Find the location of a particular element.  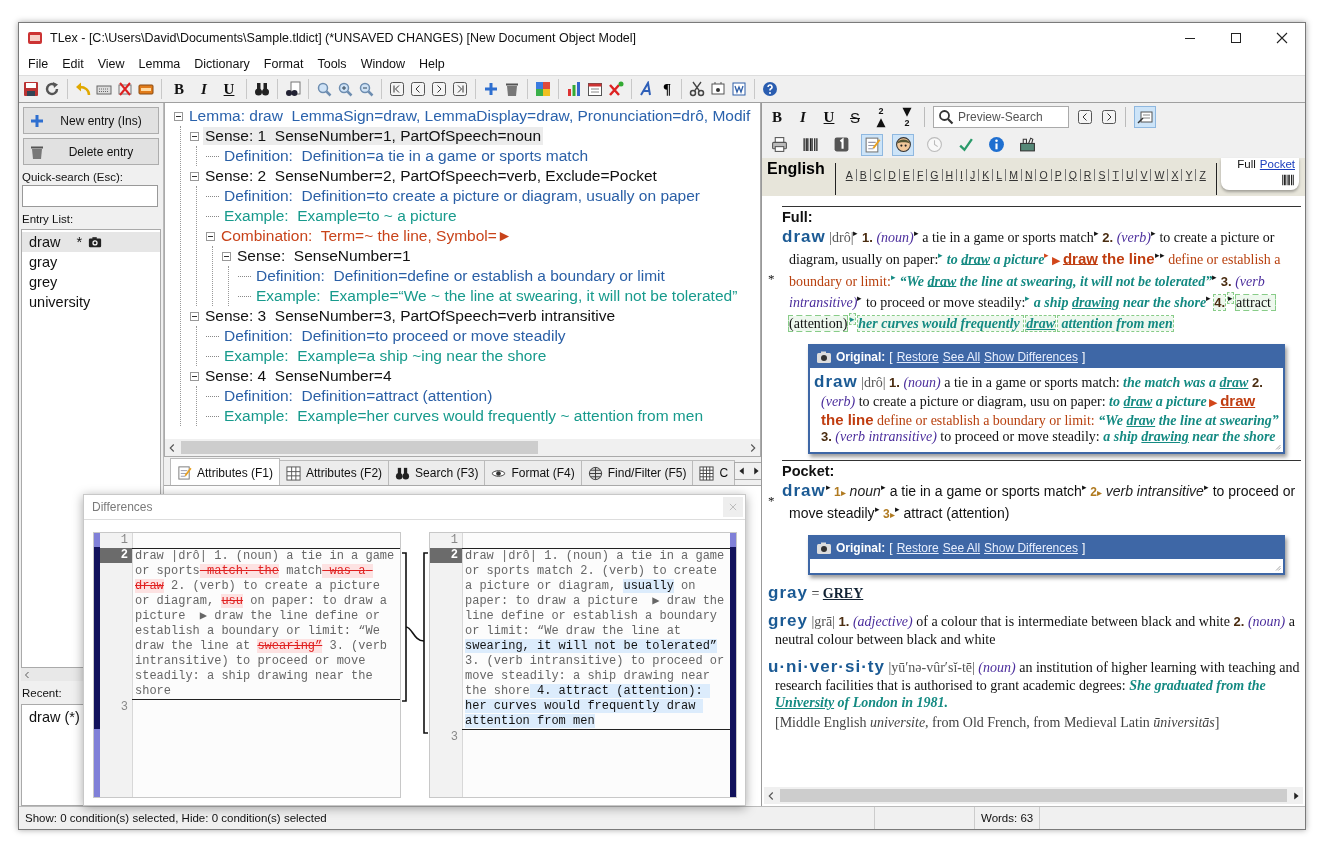

diff-text: draw |drô| 1. (noun) a tie in a game or sports match 2. (verb) to create a picture or diagram, usually on paper: to draw a picture ▶ draw the line define or establish a boundary or limit: “We draw the line at swearing, it will not be tolerated” 3. (verb intransitive) to proceed or move steadily: a ship drawing near the shore 4. attract (attention): her curves would frequently draw attention from men is located at coordinates (596, 639).